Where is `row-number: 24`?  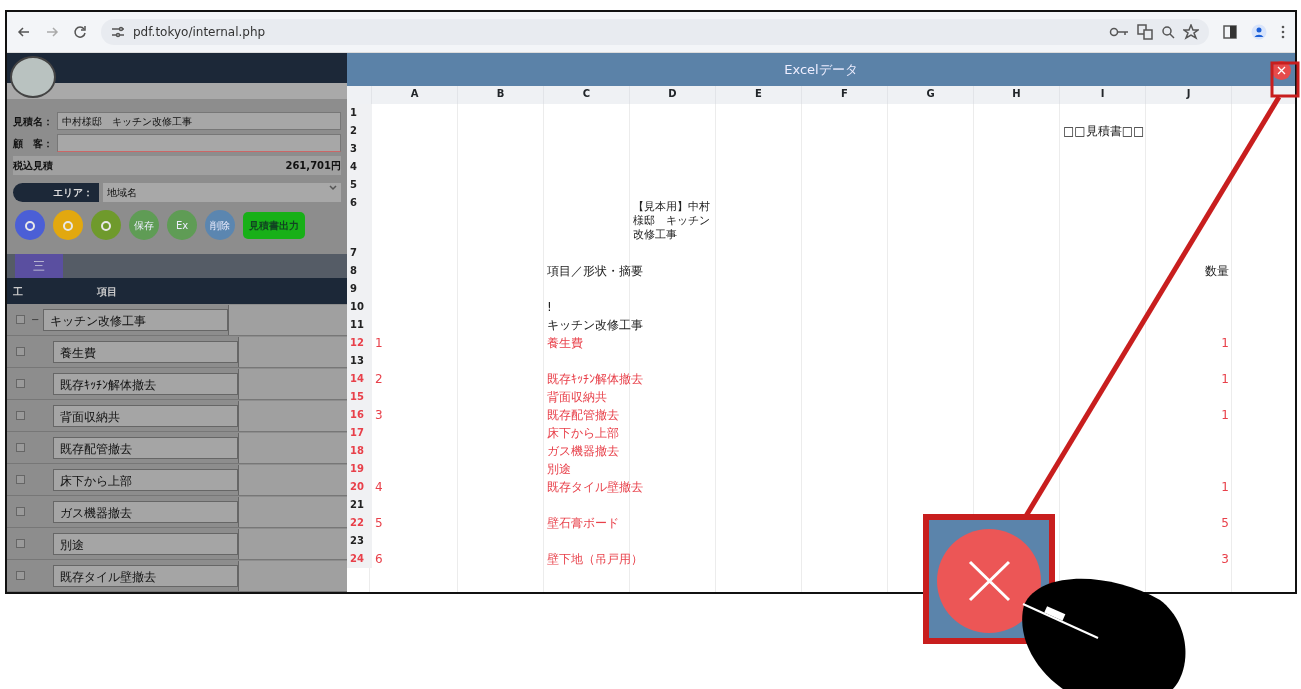 row-number: 24 is located at coordinates (359, 559).